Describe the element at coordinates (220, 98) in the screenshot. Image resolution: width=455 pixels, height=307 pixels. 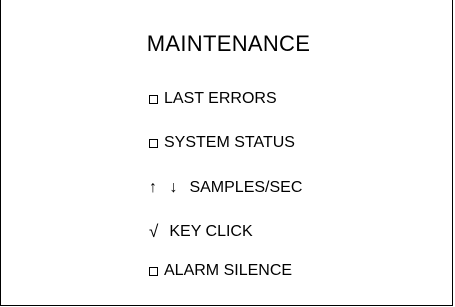
I see `menu-item-label: LAST ERRORS` at that location.